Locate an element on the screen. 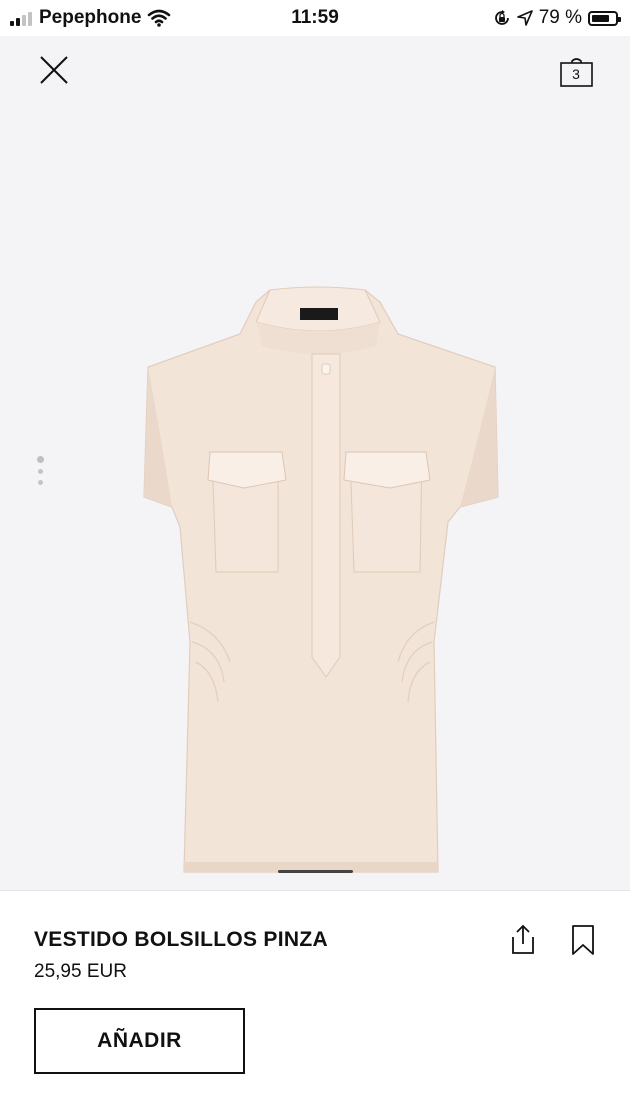 Image resolution: width=630 pixels, height=1120 pixels. add-to-bag-button: AÑADIR is located at coordinates (139, 1041).